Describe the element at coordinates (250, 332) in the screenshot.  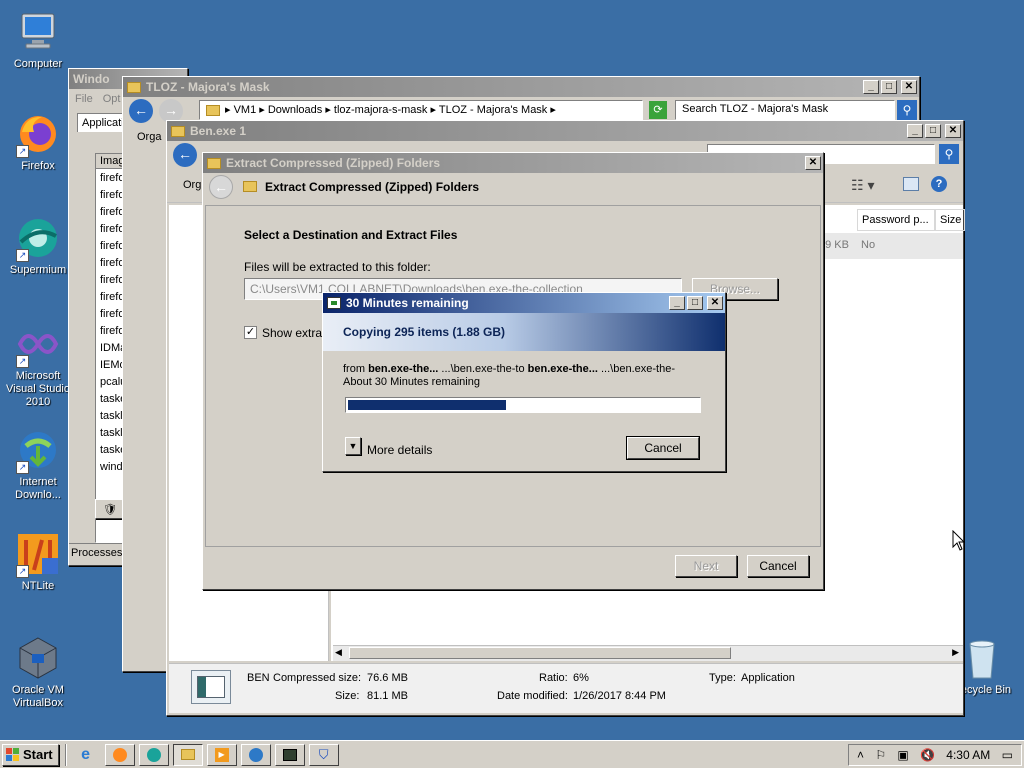
I see `show-files-checkbox: ✓` at that location.